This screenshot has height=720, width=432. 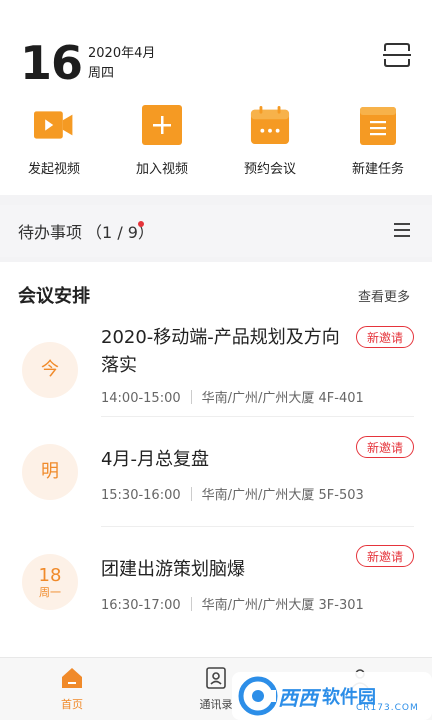 What do you see at coordinates (53, 169) in the screenshot?
I see `quick-action-label: 发起视频` at bounding box center [53, 169].